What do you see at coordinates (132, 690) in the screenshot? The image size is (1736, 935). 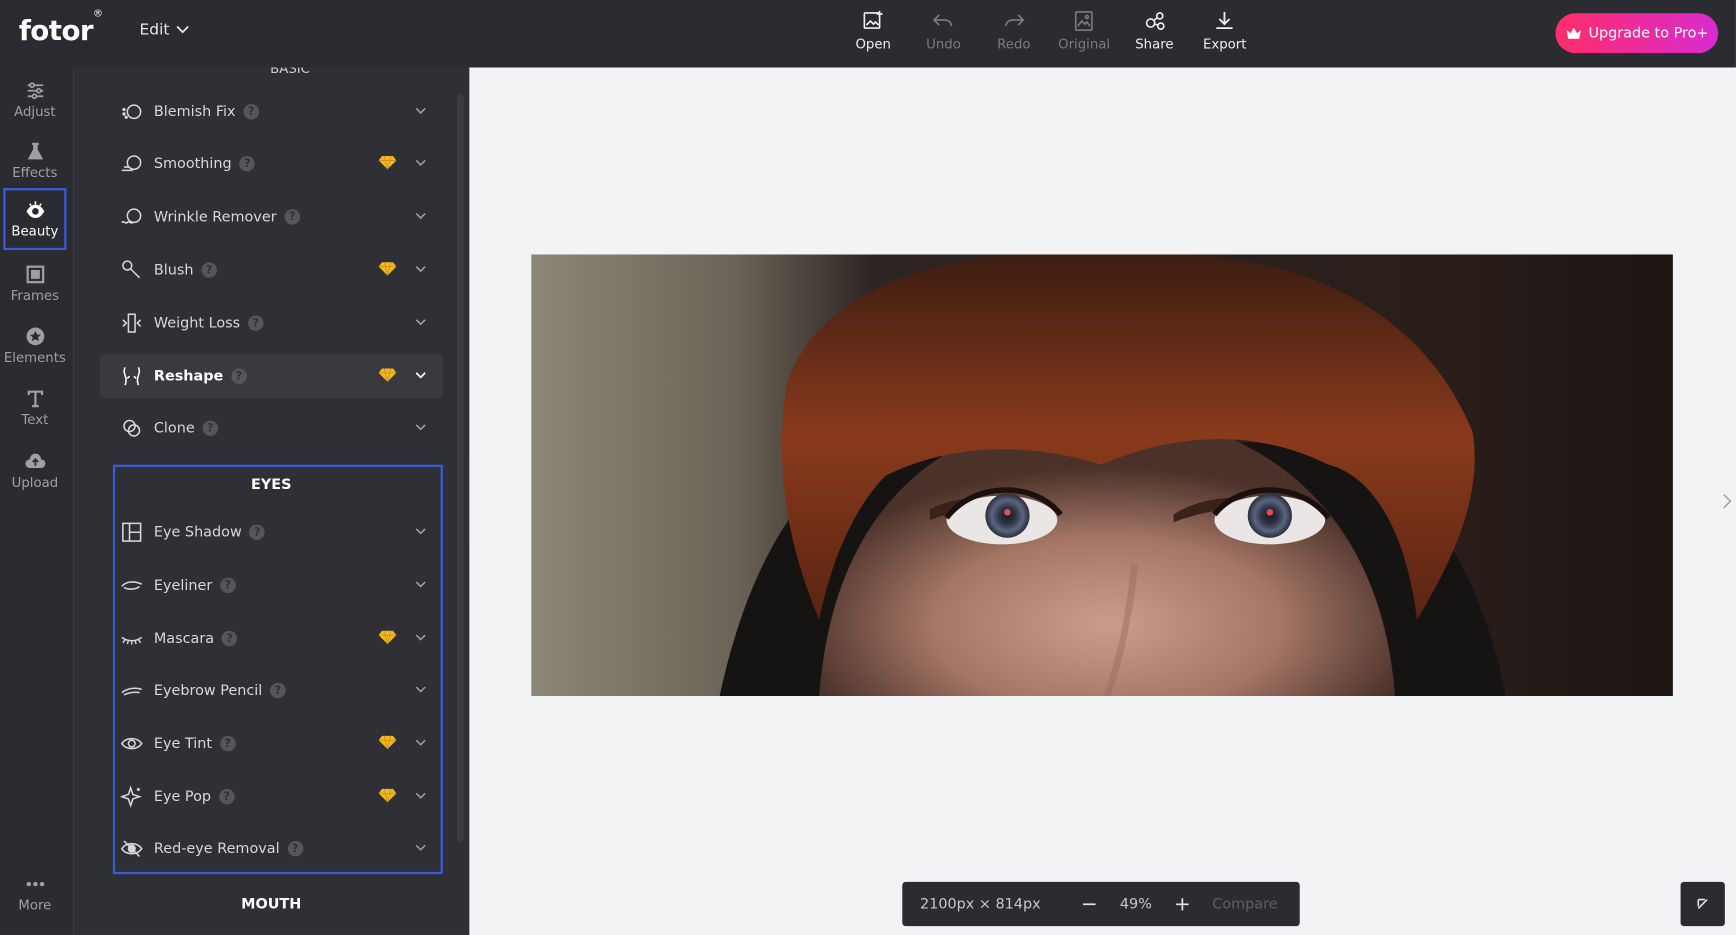 I see `eyebrow-icon` at bounding box center [132, 690].